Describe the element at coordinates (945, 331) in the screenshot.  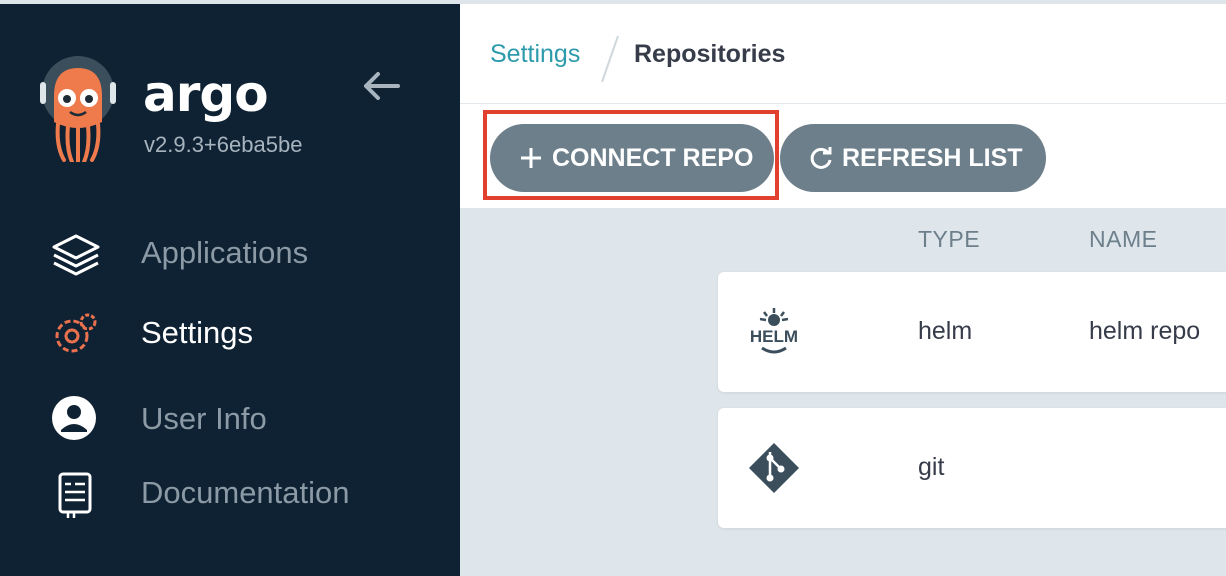
I see `repo-type: helm` at that location.